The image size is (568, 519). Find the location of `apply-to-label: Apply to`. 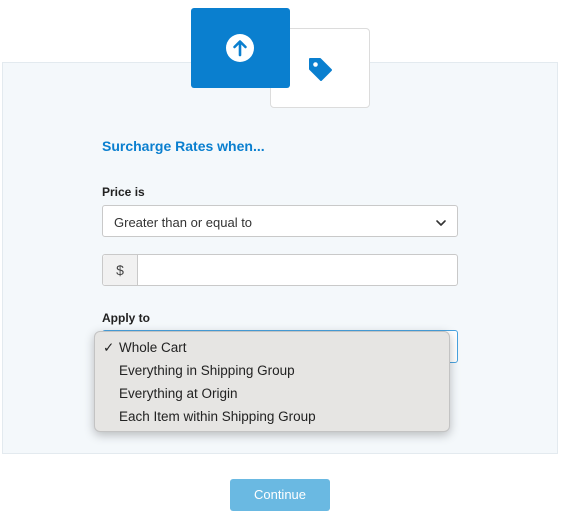

apply-to-label: Apply to is located at coordinates (126, 318).